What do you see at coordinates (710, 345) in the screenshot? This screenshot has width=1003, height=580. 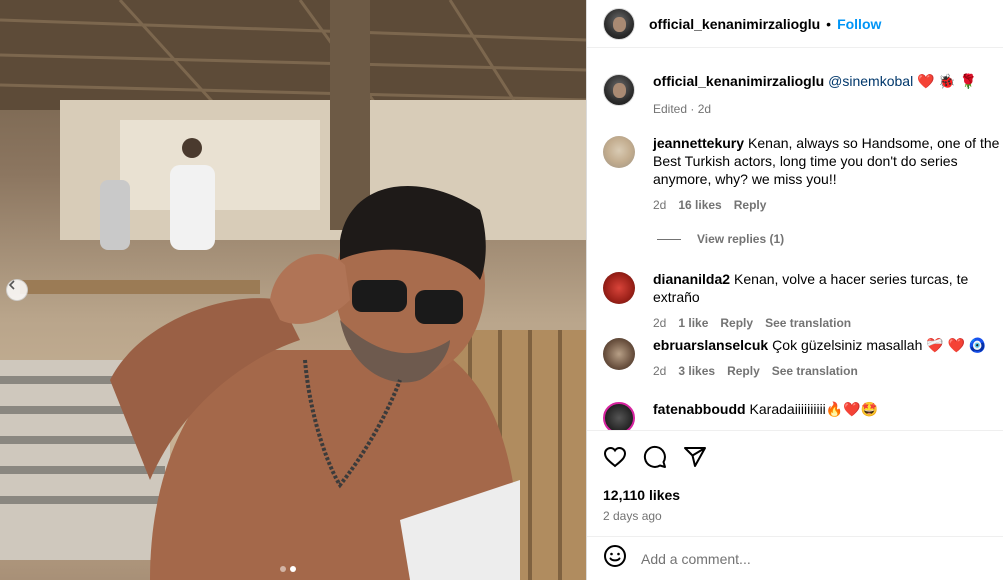 I see `comment-username: ebruarslanselcuk` at bounding box center [710, 345].